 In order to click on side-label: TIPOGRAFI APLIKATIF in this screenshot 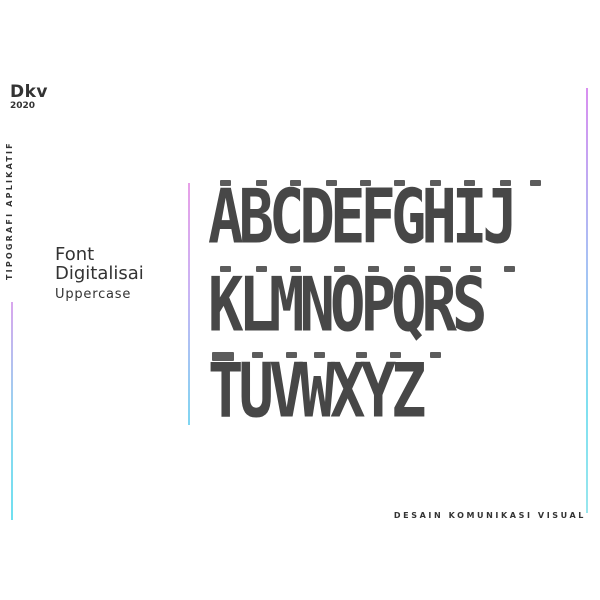, I will do `click(9, 210)`.